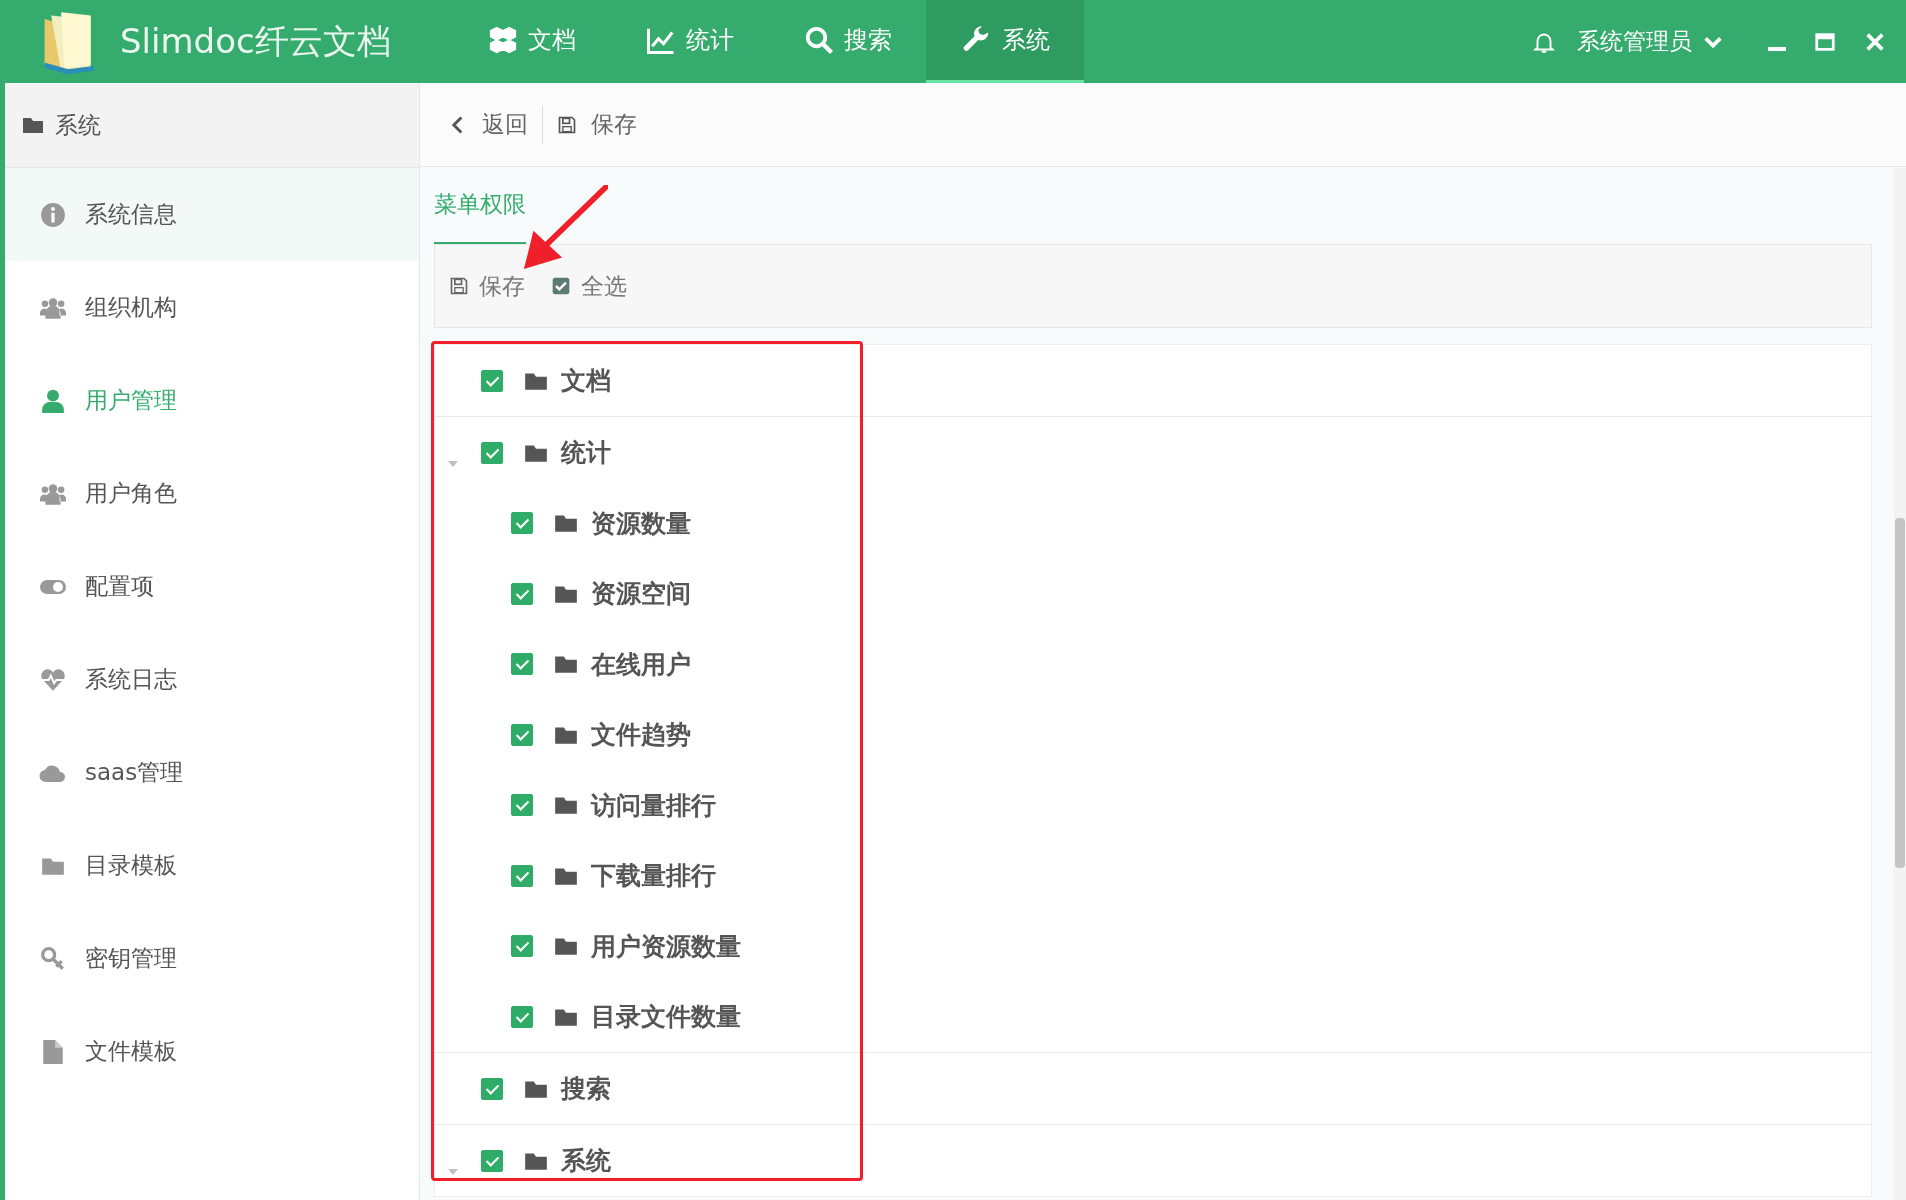 This screenshot has height=1200, width=1906. I want to click on heartbeat-icon, so click(53, 679).